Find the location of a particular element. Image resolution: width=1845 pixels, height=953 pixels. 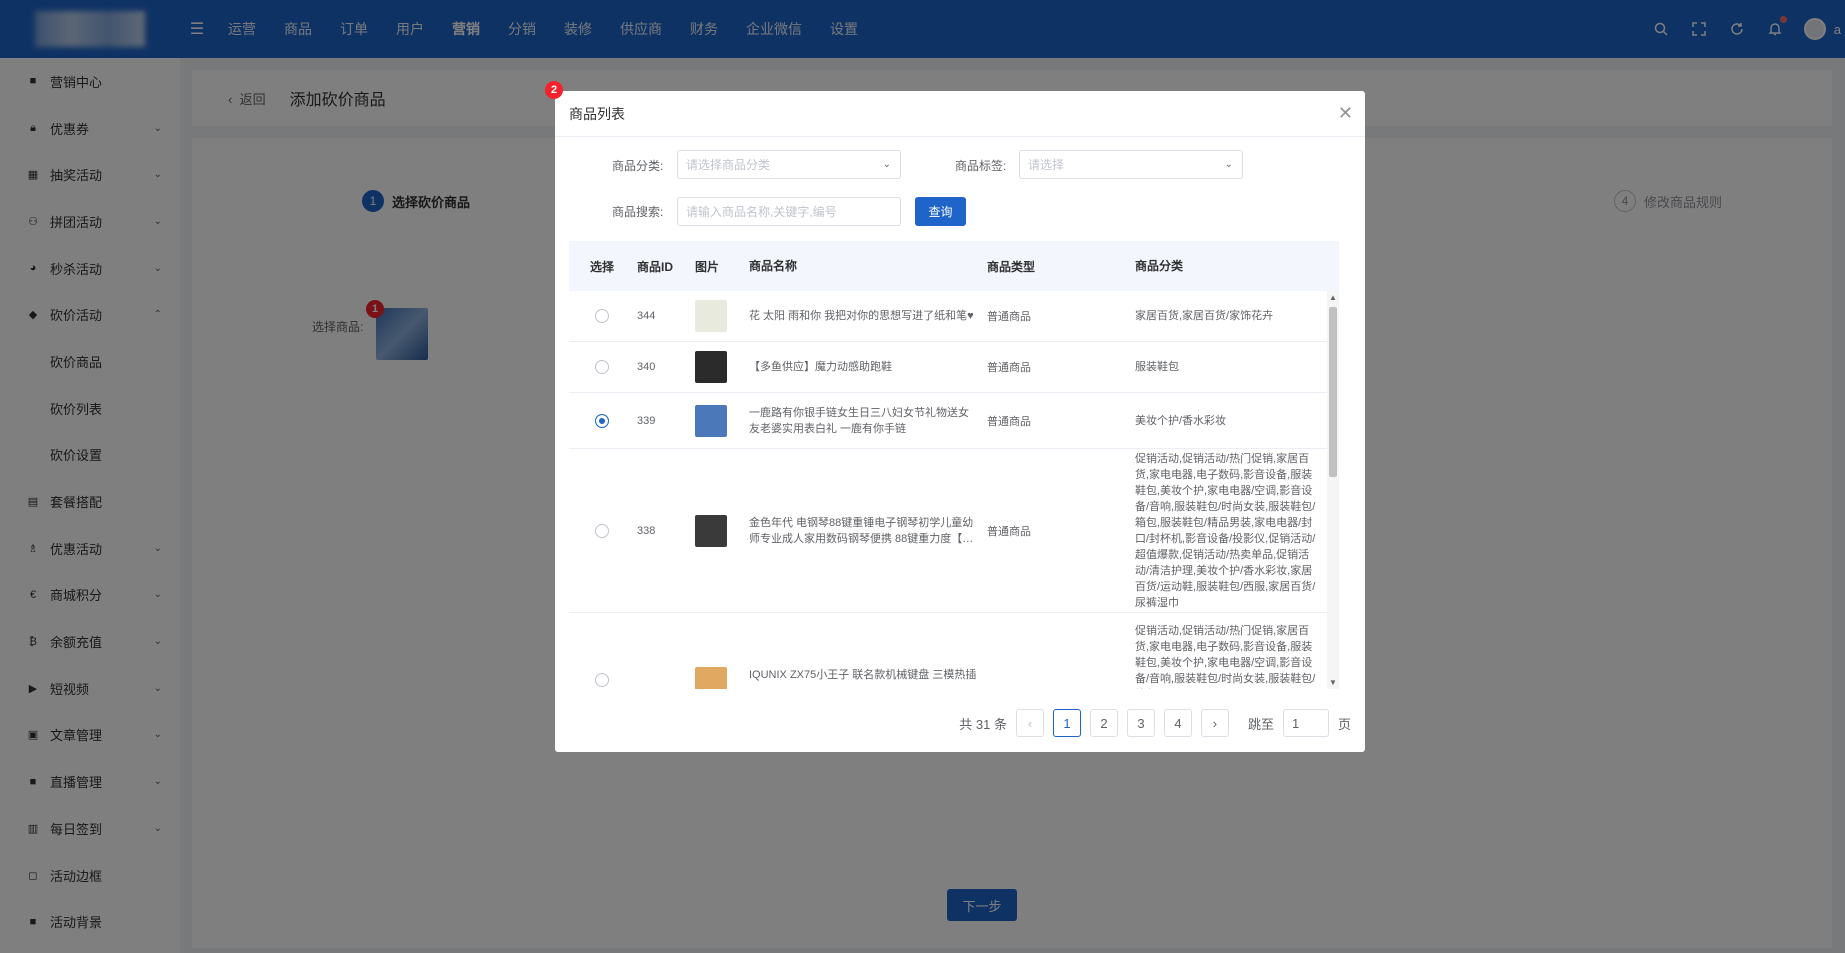

scroll-down-icon: ▼ is located at coordinates (1333, 682).